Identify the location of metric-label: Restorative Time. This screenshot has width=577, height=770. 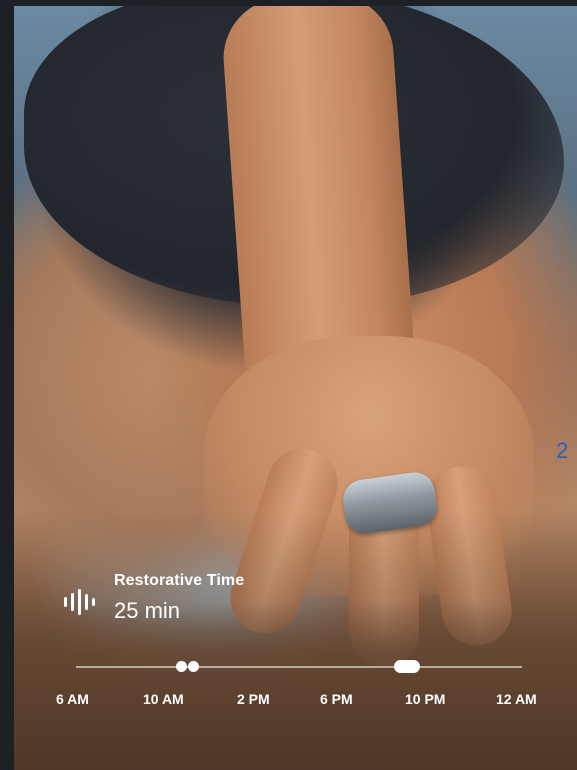
(179, 580).